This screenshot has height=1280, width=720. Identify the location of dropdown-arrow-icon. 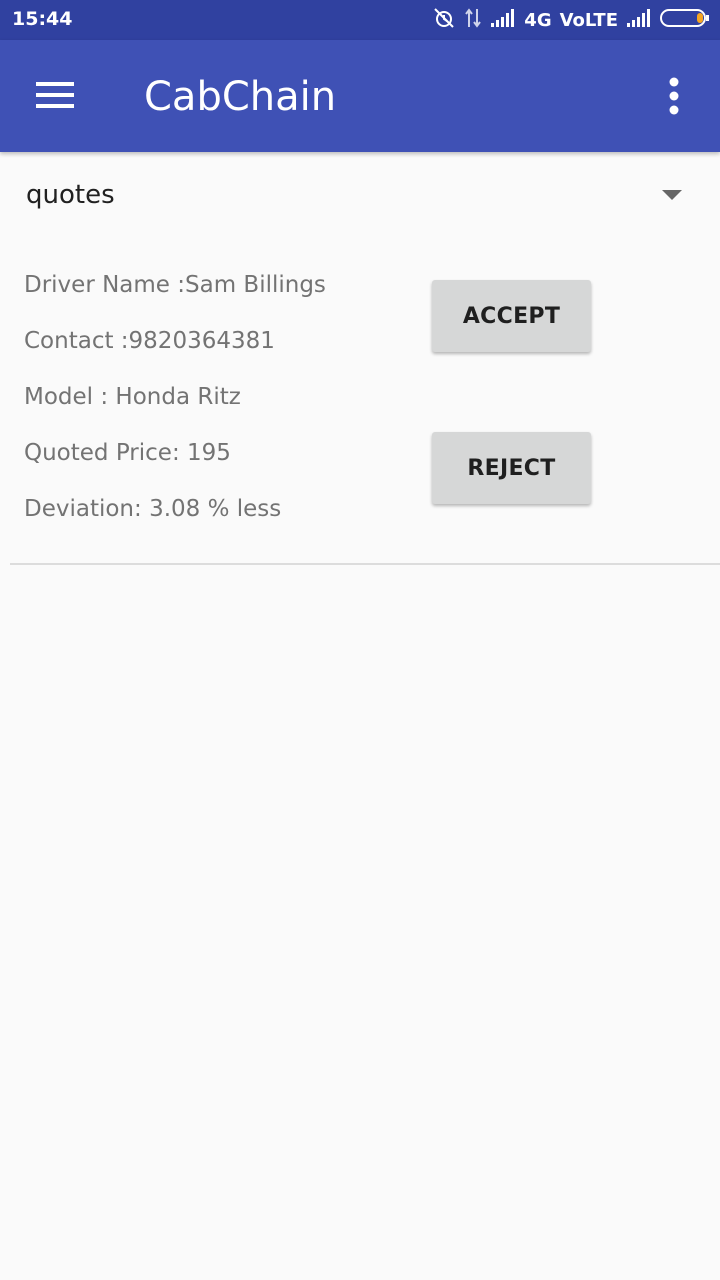
(672, 195).